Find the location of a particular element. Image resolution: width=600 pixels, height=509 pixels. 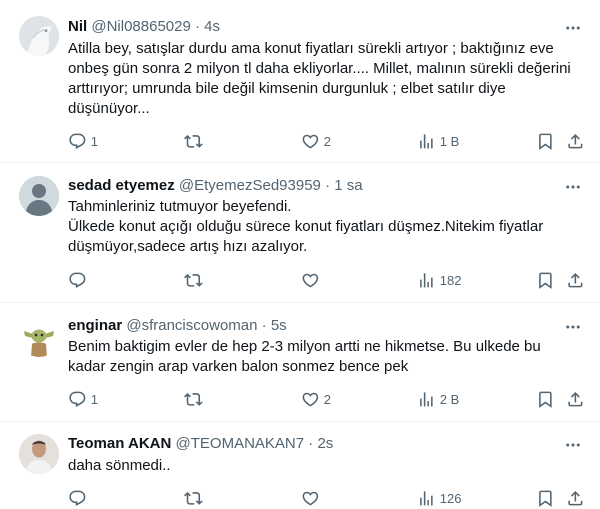

user-handle: @Nil08865029 is located at coordinates (140, 26).